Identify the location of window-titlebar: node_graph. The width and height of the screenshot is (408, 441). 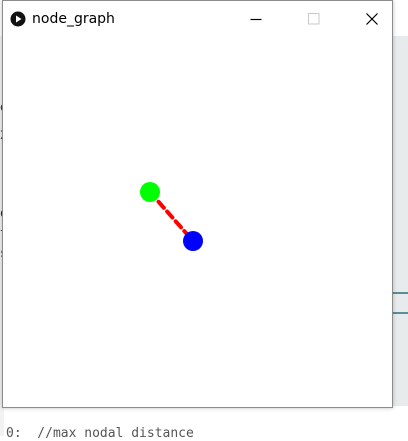
(197, 19).